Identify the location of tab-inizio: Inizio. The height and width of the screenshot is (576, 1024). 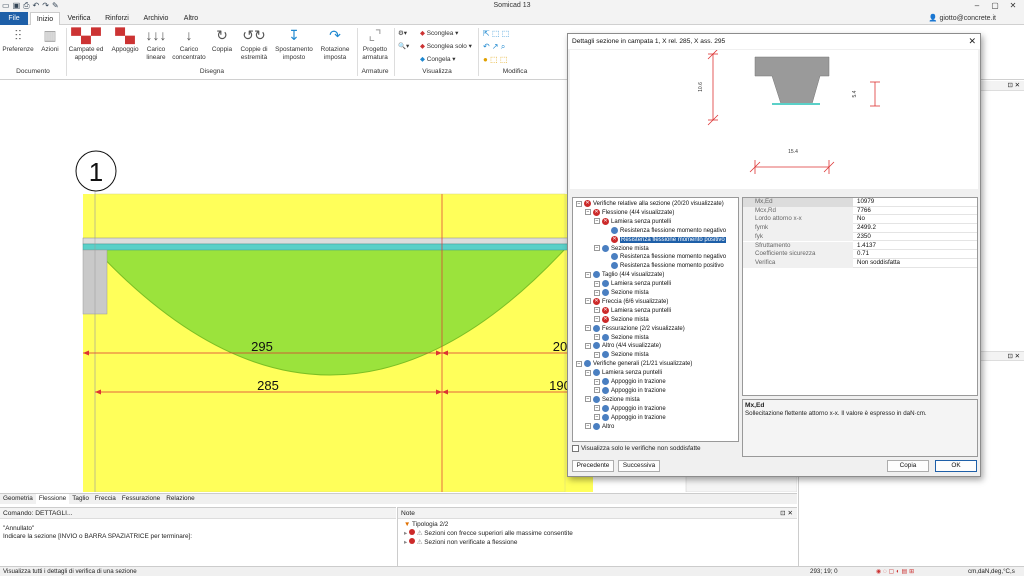
(45, 18).